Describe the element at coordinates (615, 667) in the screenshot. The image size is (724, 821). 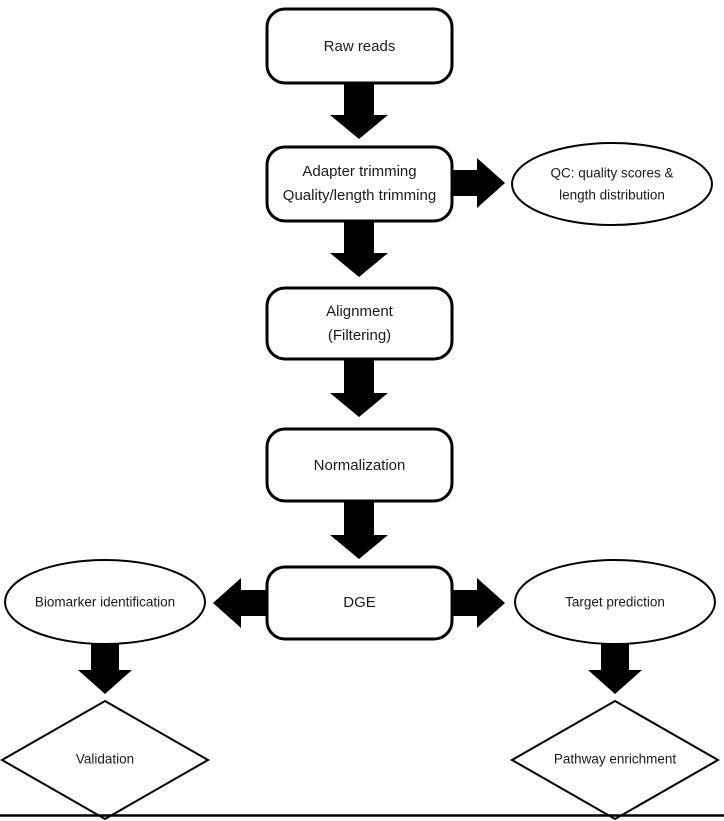
I see `edge-target-to-pathway` at that location.